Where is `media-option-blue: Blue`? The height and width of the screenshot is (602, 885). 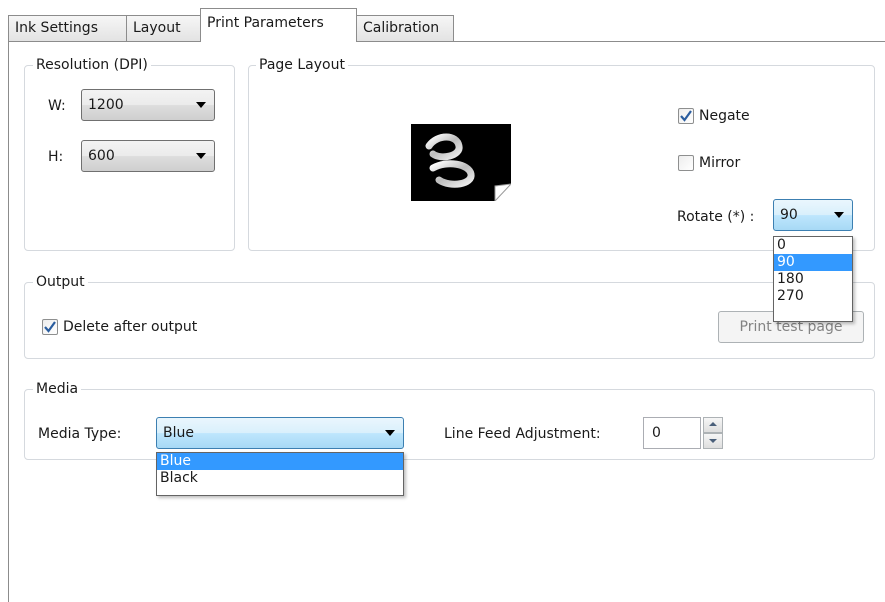
media-option-blue: Blue is located at coordinates (280, 461).